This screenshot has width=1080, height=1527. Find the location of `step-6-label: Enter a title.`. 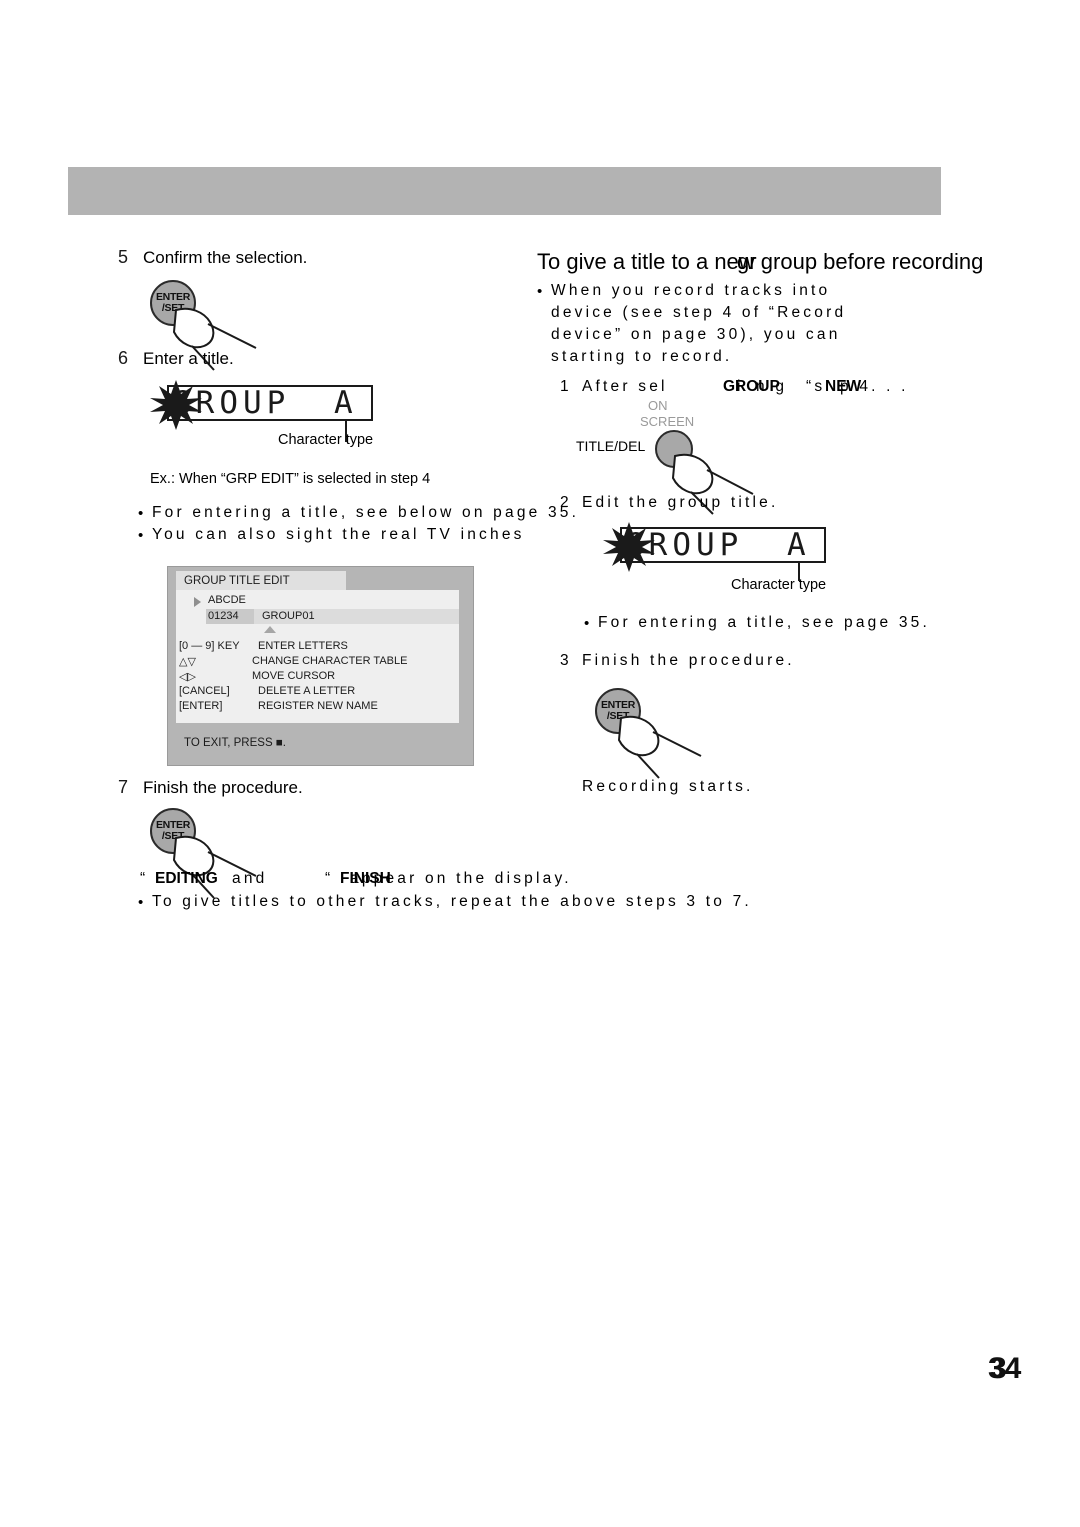

step-6-label: Enter a title. is located at coordinates (188, 358).